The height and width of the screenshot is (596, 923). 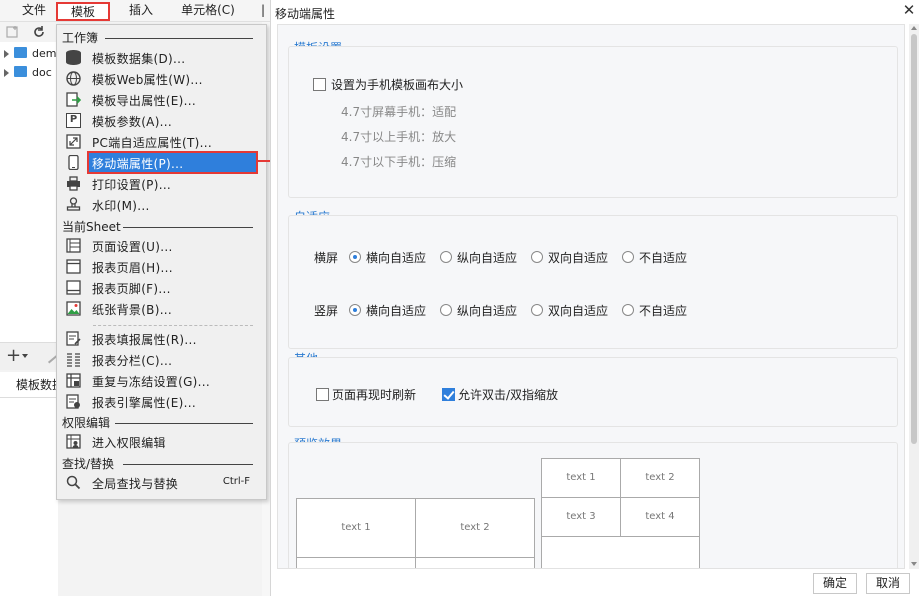 What do you see at coordinates (30, 54) in the screenshot?
I see `tree-folder-1: dem` at bounding box center [30, 54].